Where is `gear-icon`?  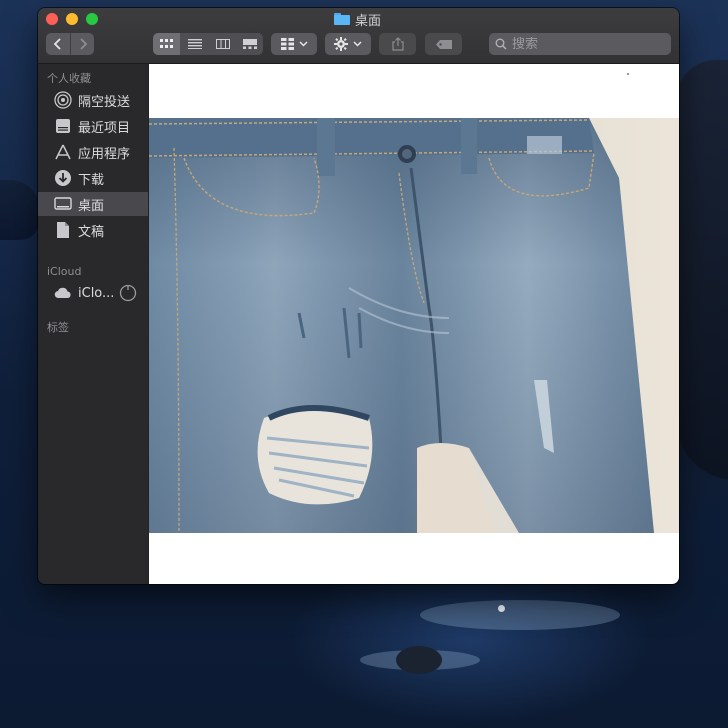 gear-icon is located at coordinates (341, 44).